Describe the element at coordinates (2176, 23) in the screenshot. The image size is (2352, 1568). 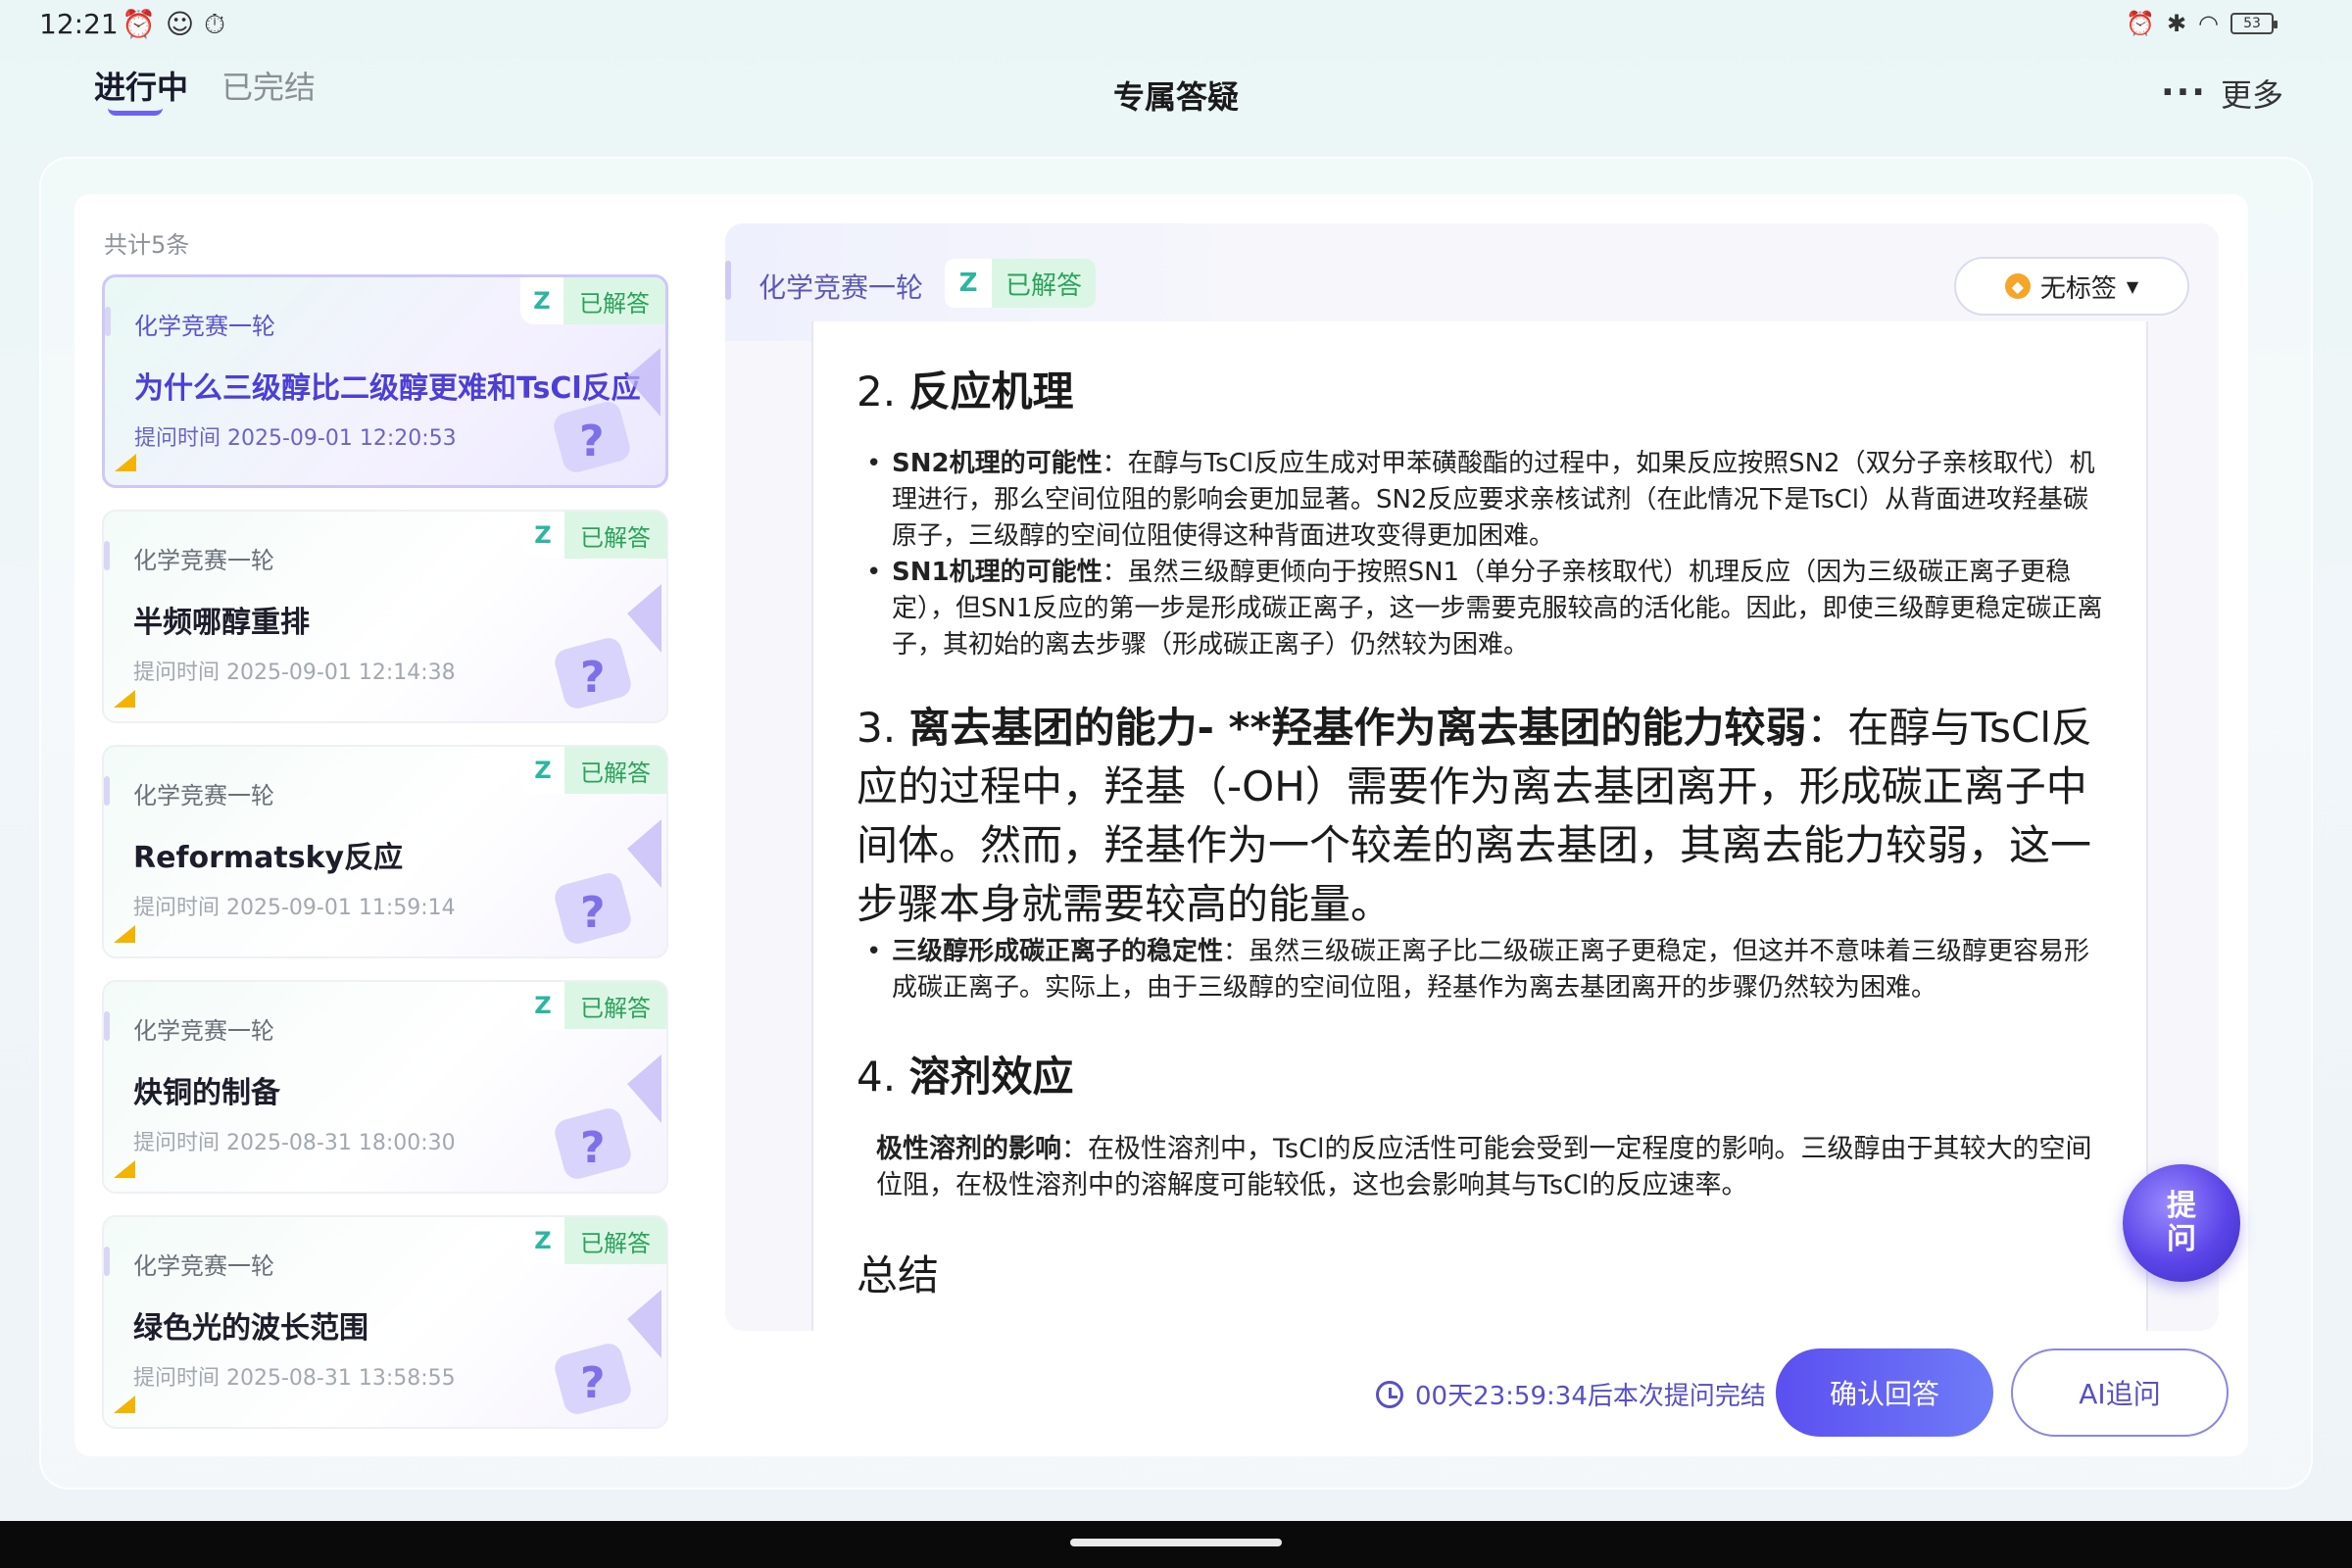
I see `bluetooth-icon: ✱` at that location.